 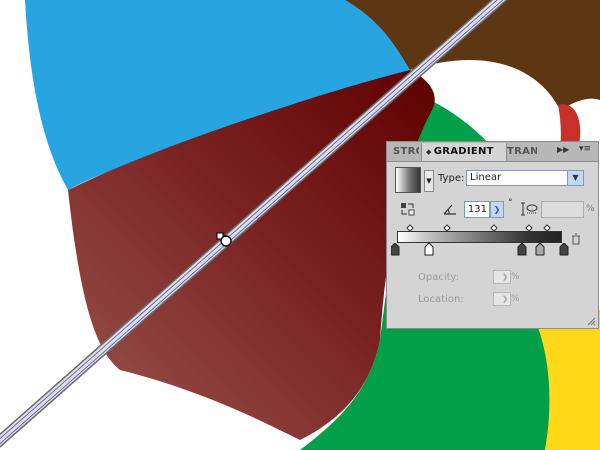 What do you see at coordinates (515, 299) in the screenshot?
I see `location-unit: %` at bounding box center [515, 299].